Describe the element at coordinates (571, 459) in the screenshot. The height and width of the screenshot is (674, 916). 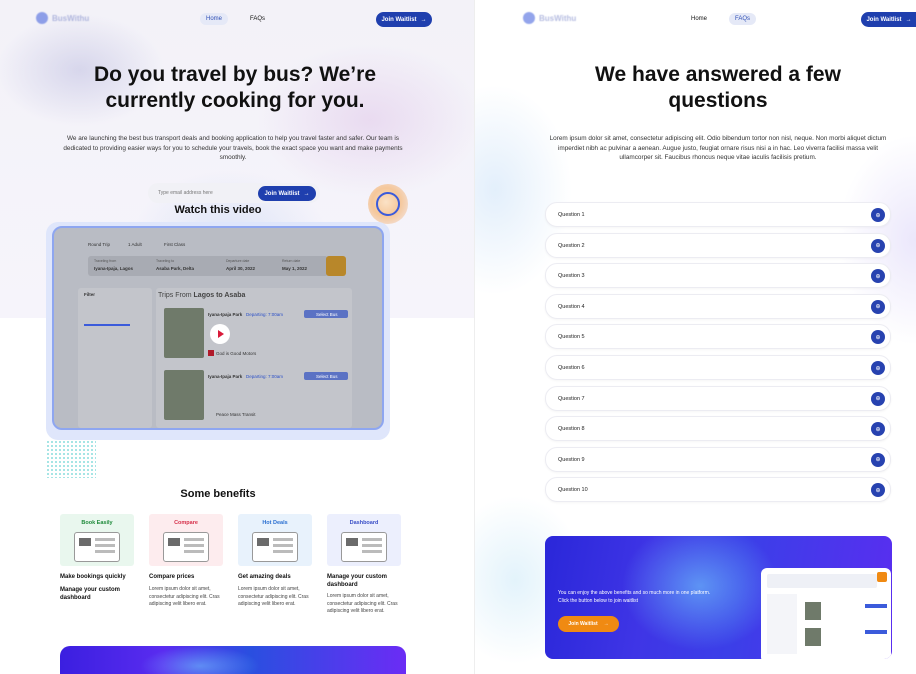
I see `faq-question-label: Question 9` at that location.